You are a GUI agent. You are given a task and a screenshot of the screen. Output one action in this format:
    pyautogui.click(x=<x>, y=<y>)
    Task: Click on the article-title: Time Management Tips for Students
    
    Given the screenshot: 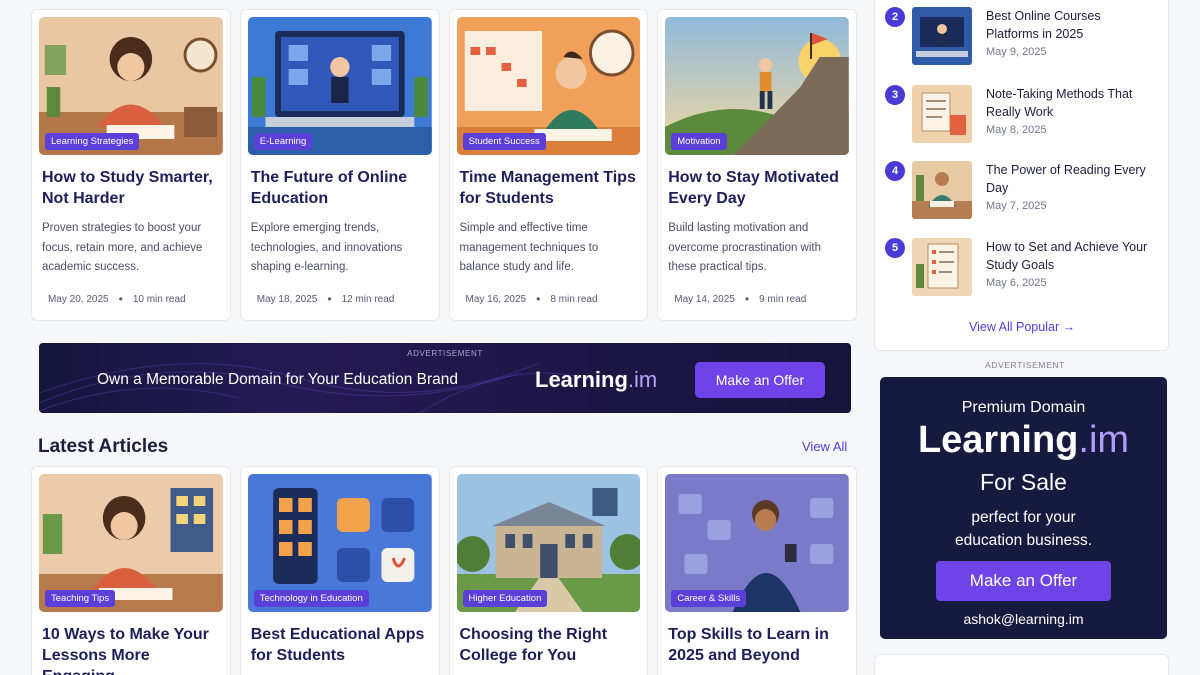 What is the action you would take?
    pyautogui.click(x=549, y=188)
    